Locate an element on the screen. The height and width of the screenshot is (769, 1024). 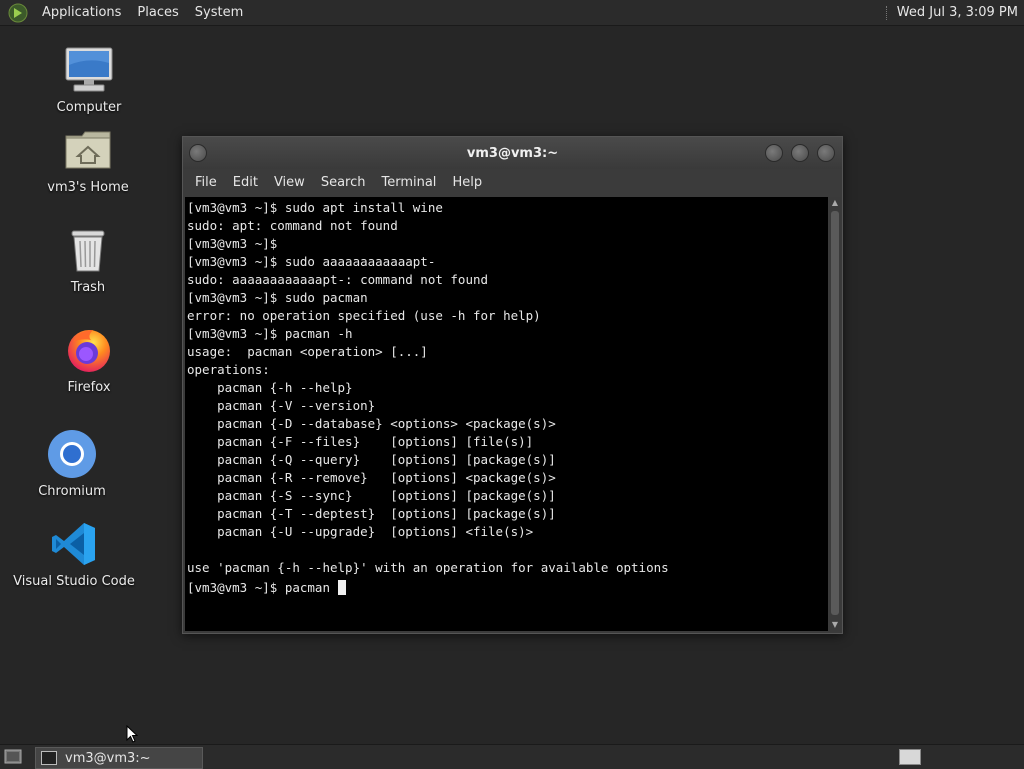
desktop-icon-chromium: Chromium is located at coordinates (72, 463).